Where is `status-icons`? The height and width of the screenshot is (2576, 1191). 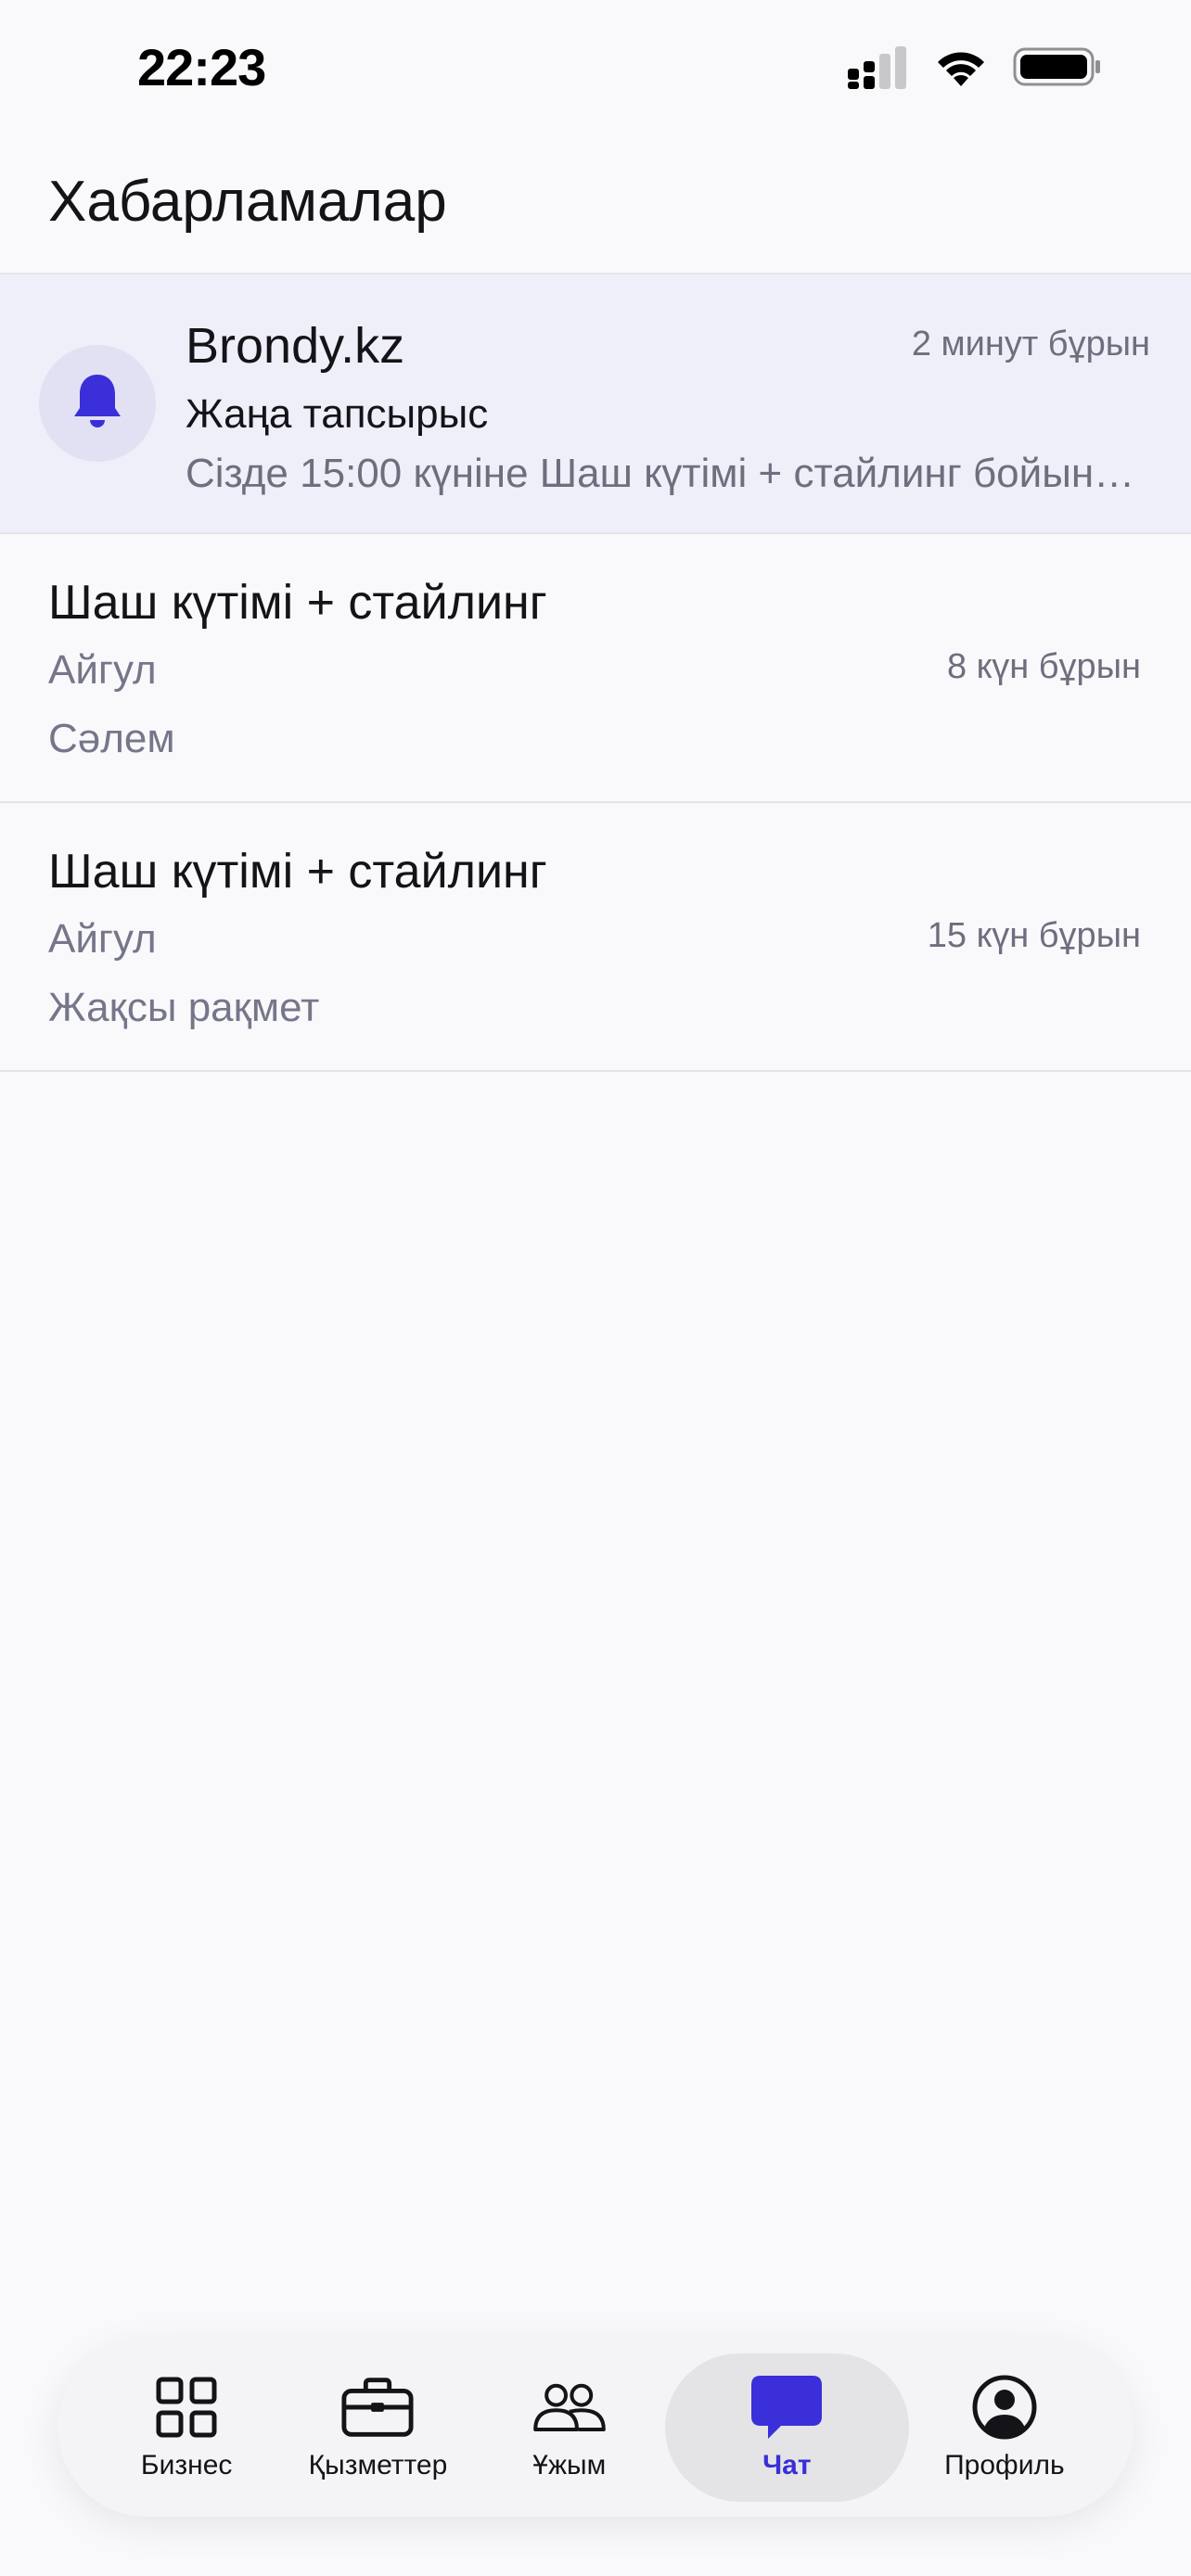
status-icons is located at coordinates (975, 69).